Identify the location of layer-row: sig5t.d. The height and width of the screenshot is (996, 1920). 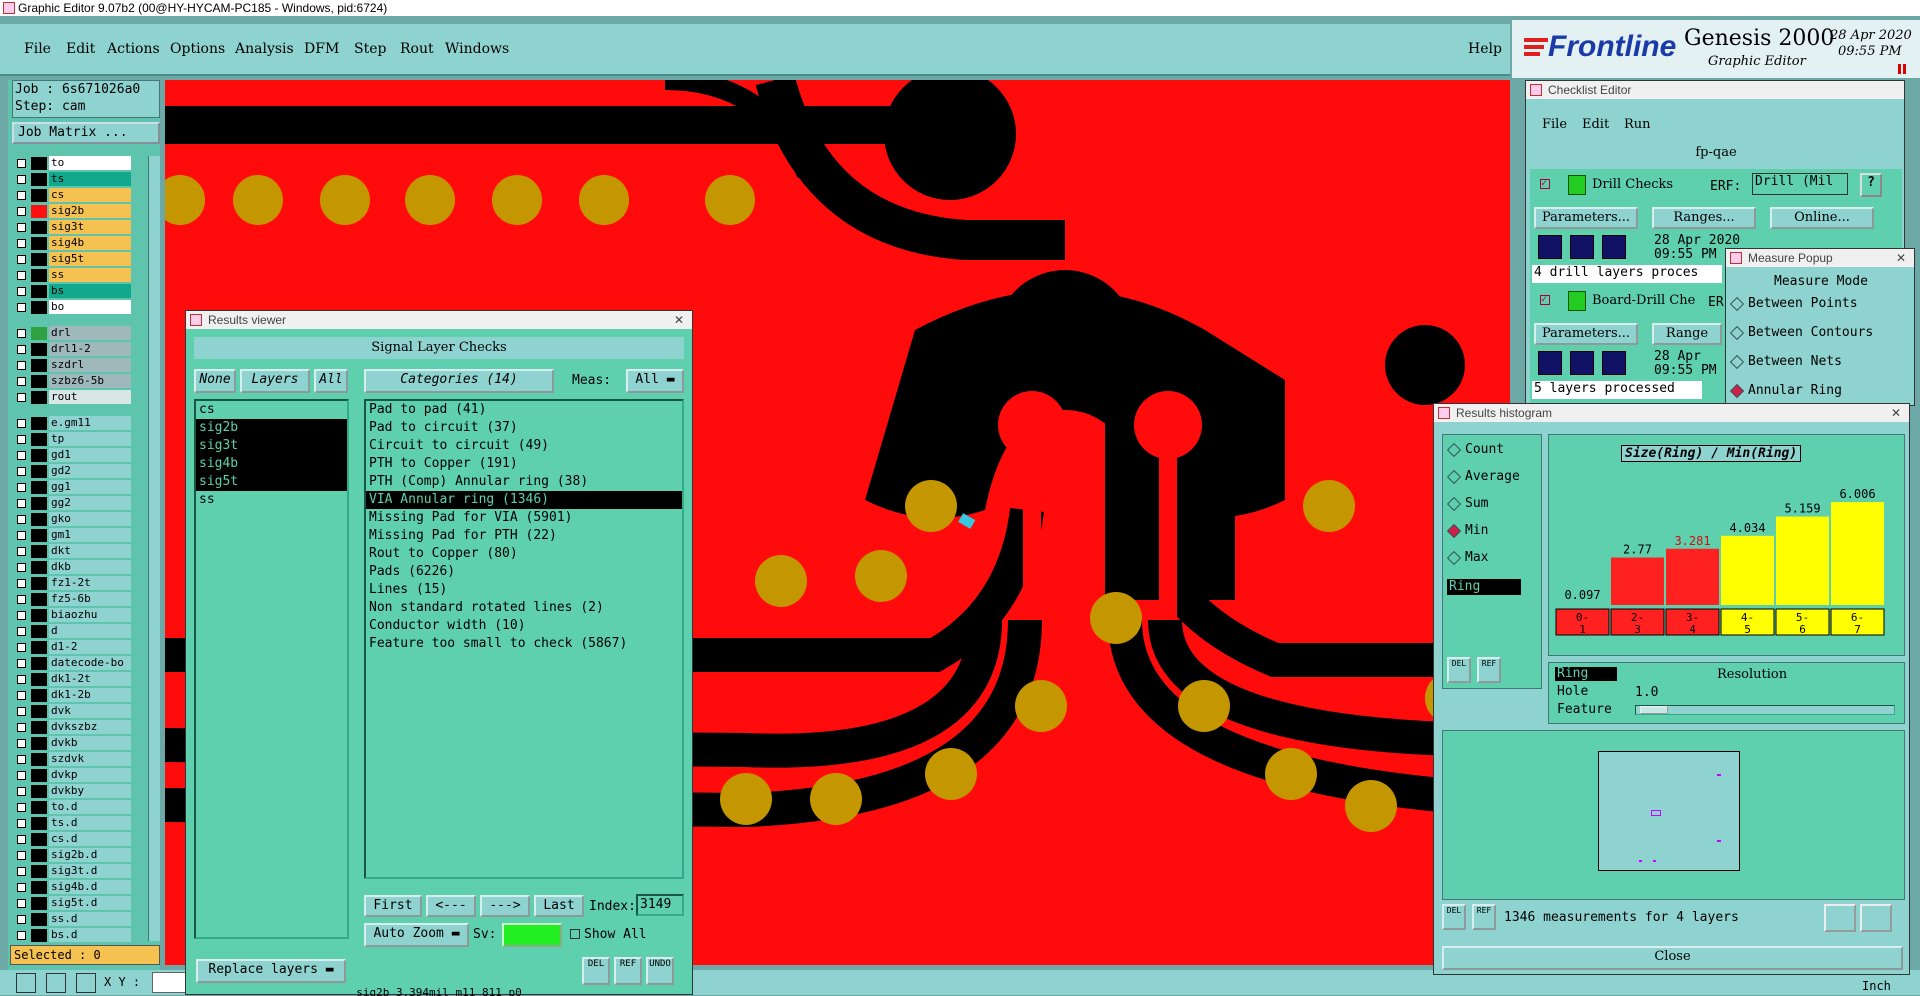
(72, 903).